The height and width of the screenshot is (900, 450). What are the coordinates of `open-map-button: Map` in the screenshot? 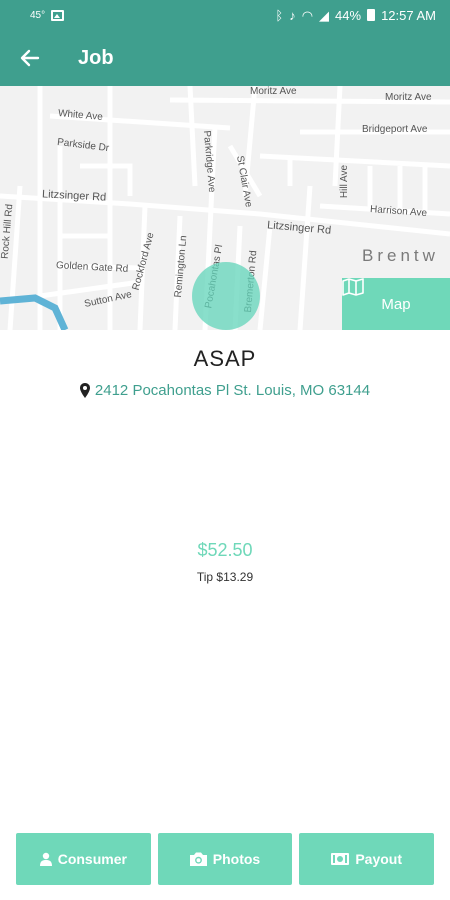 It's located at (396, 304).